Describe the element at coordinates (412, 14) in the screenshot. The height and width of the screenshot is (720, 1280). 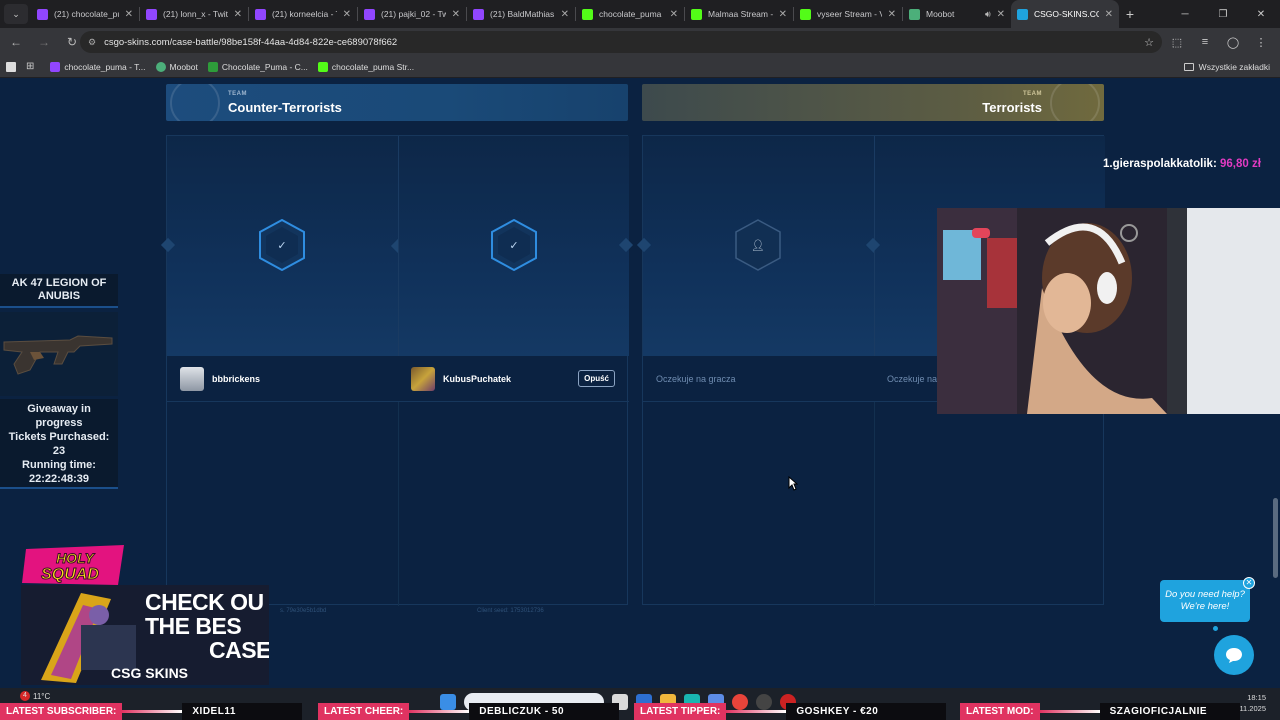
I see `browser-tab: (21) pajki_02 - Tw ✕` at that location.